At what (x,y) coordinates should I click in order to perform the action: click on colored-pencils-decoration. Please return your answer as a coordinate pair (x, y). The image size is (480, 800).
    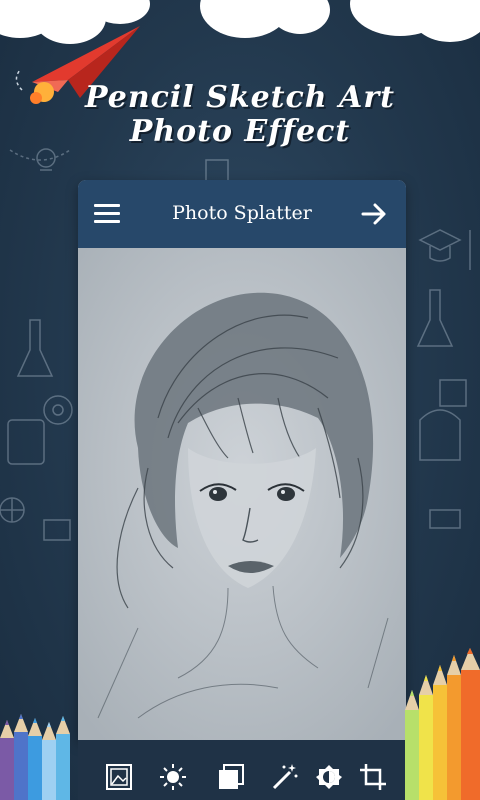
    Looking at the image, I should click on (35, 757).